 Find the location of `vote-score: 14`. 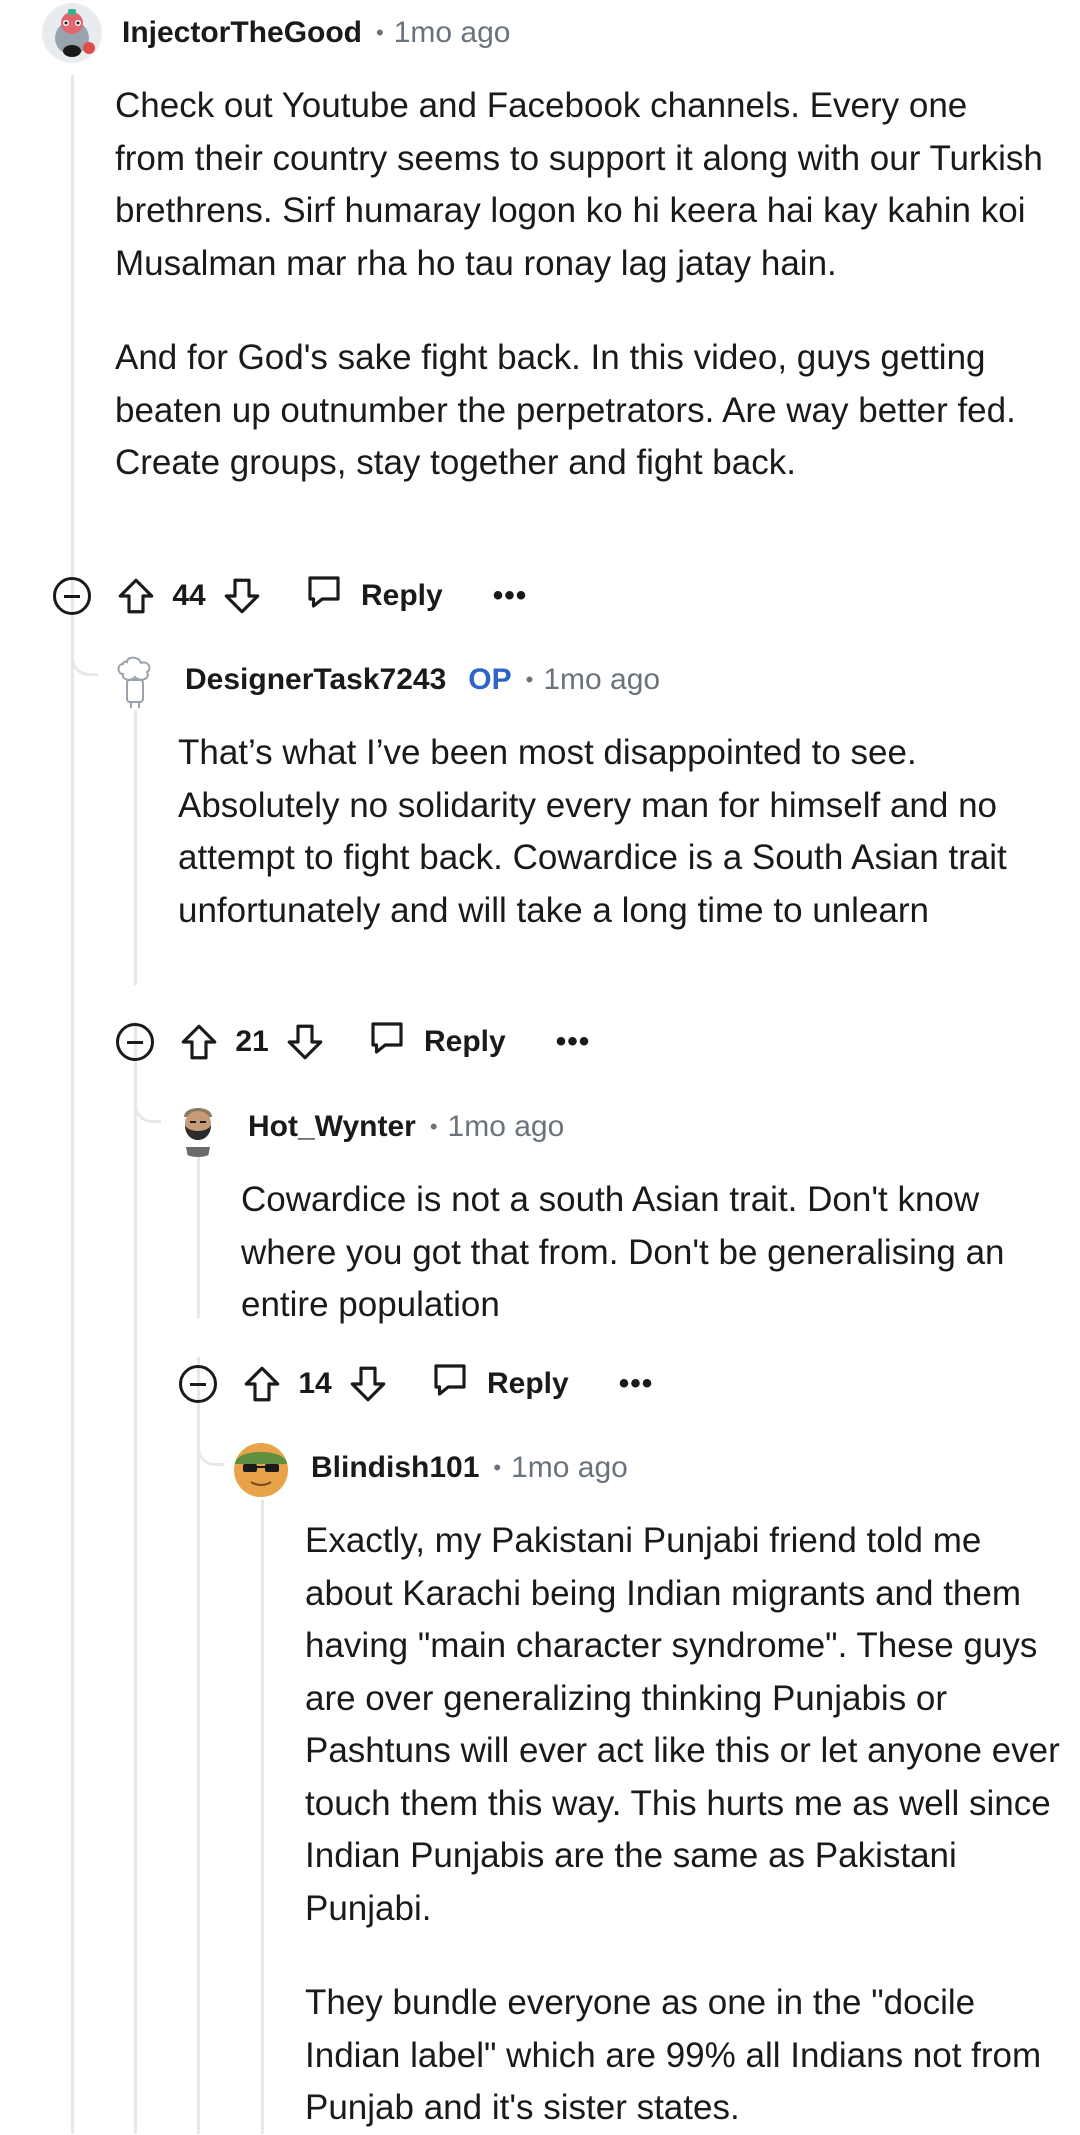

vote-score: 14 is located at coordinates (315, 1383).